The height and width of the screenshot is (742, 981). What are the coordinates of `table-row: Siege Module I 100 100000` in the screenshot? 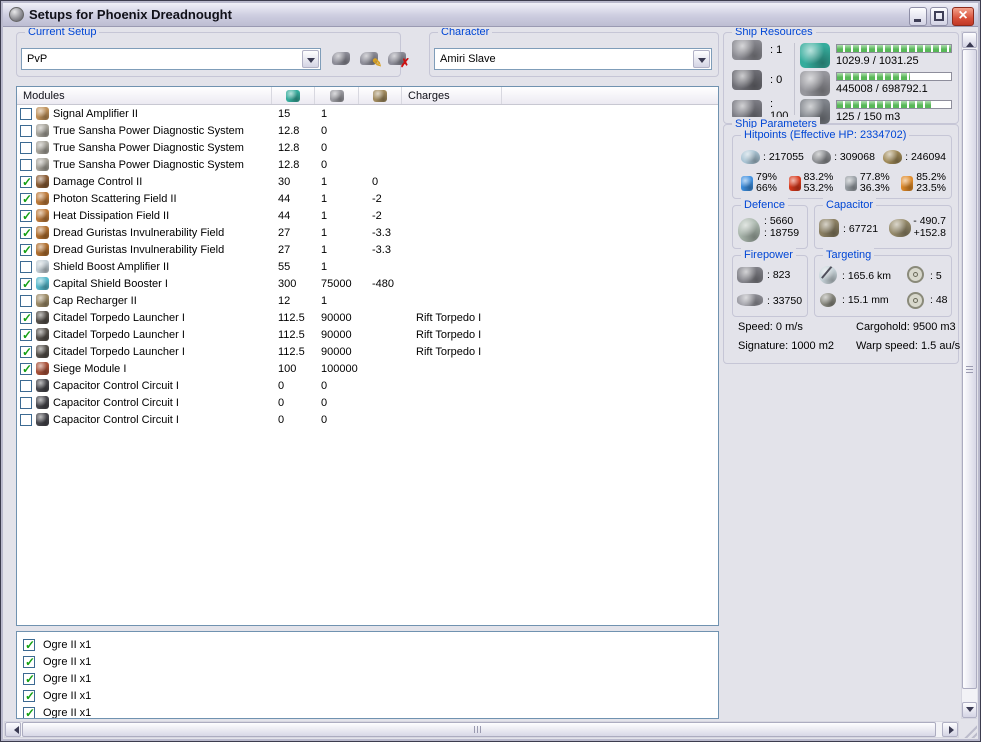 It's located at (367, 368).